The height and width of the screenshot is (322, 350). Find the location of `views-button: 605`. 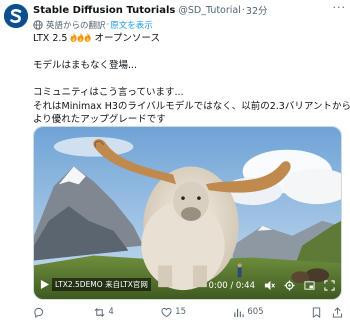

views-button: 605 is located at coordinates (248, 312).